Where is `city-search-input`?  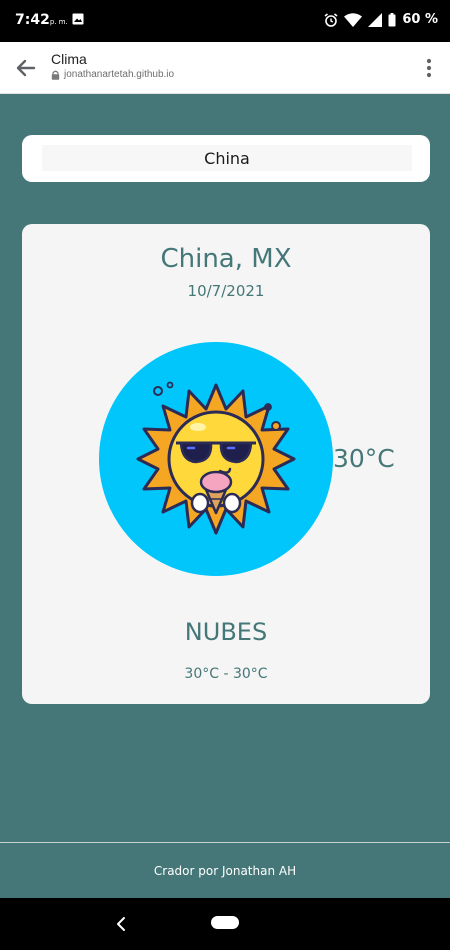
city-search-input is located at coordinates (227, 158).